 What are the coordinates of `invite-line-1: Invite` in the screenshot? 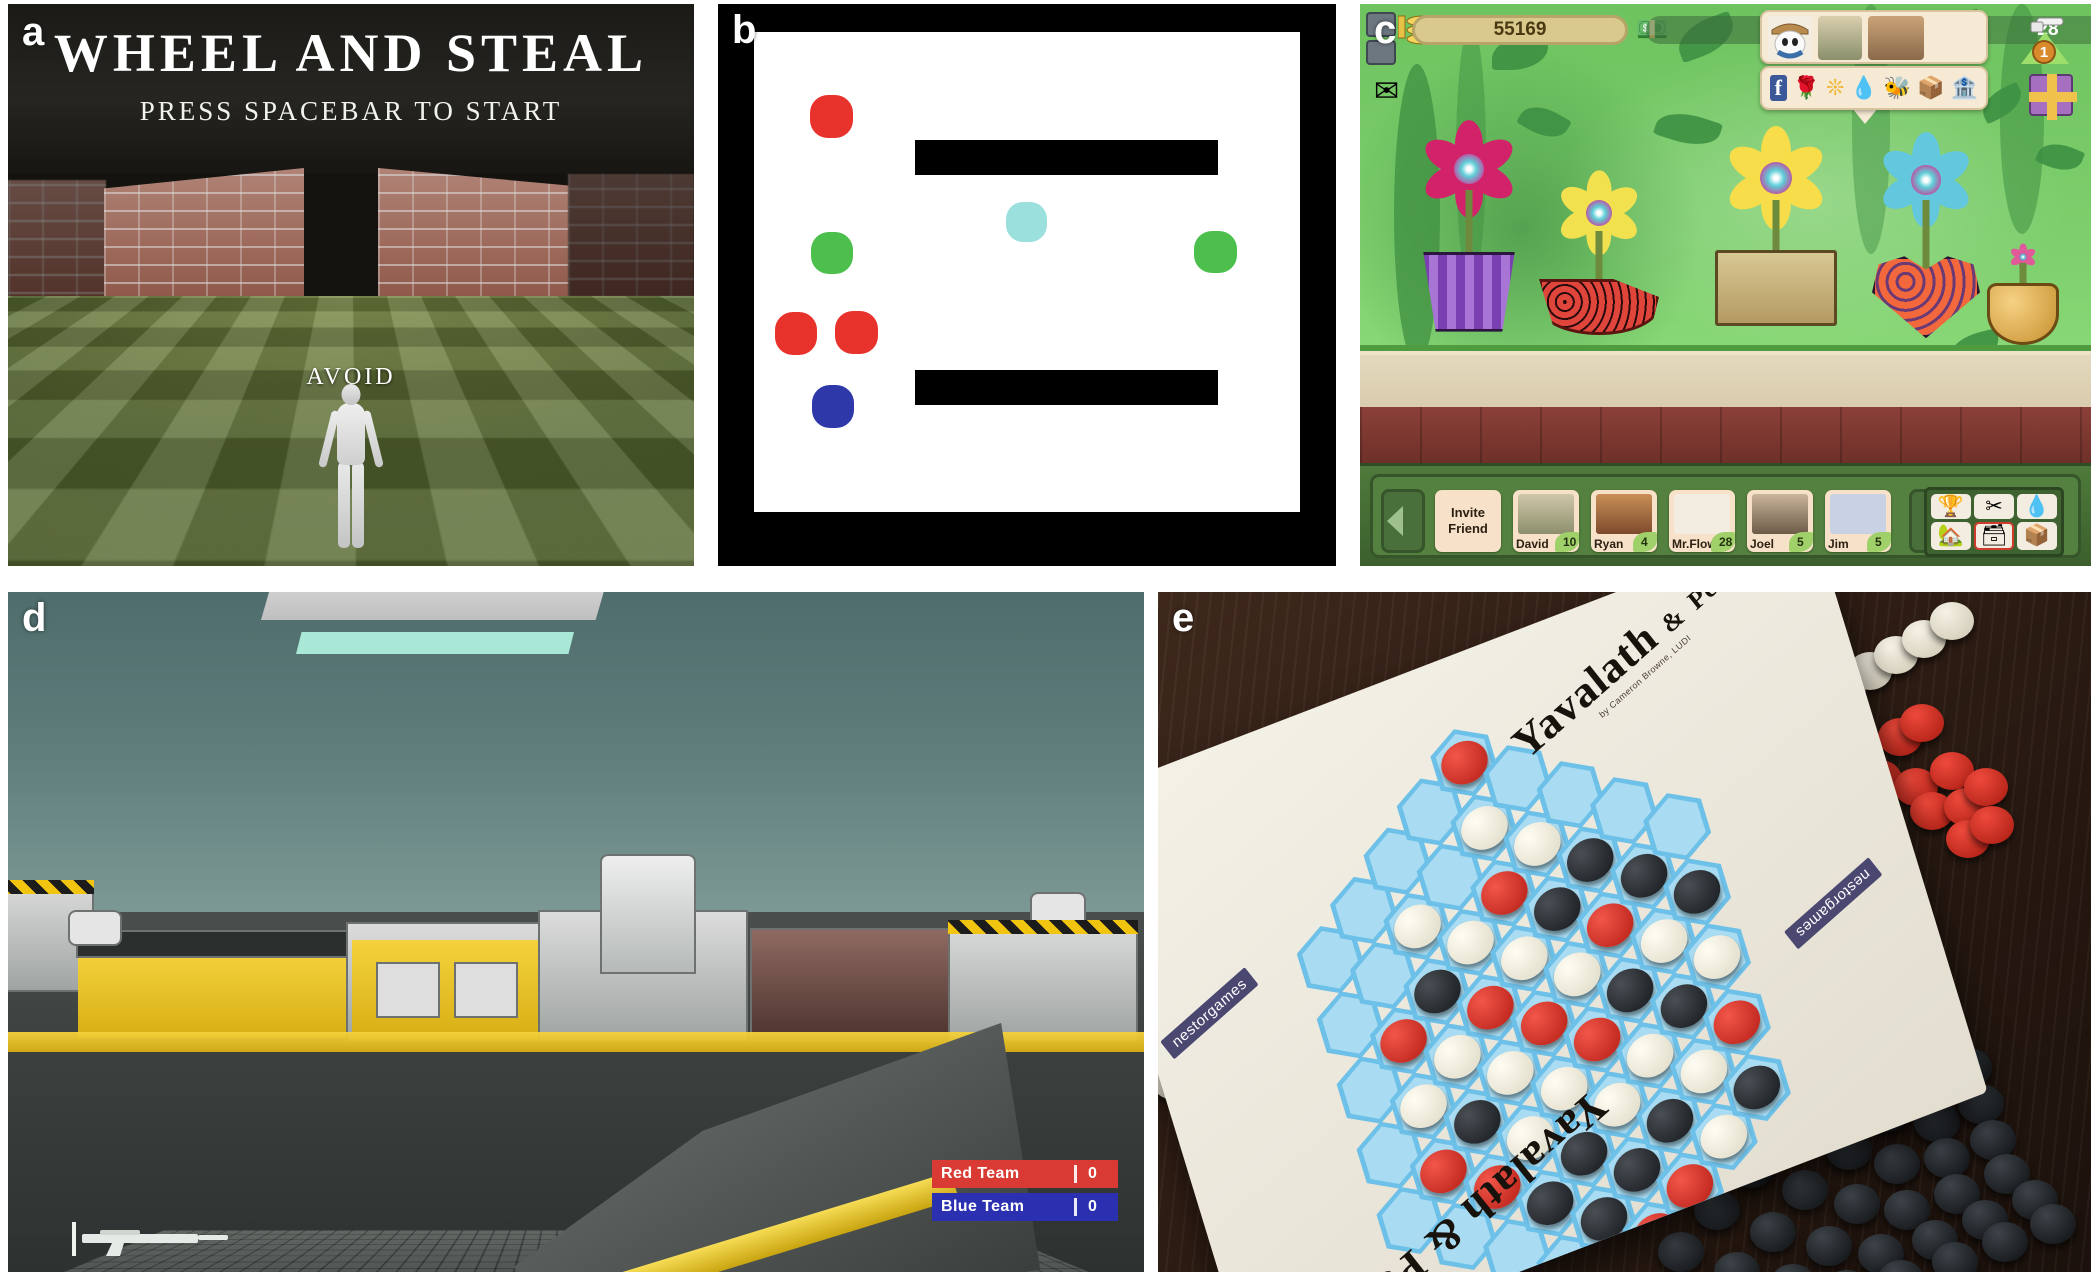 It's located at (1468, 512).